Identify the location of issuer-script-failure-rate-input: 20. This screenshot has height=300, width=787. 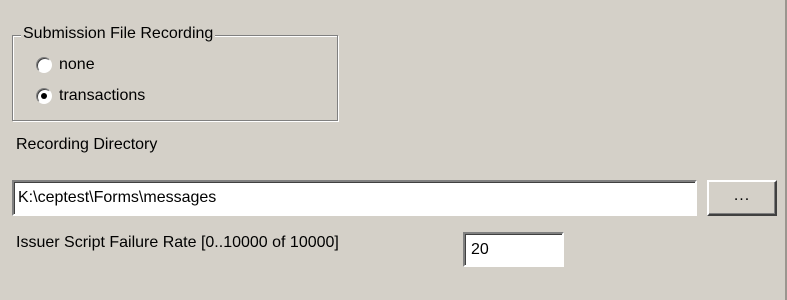
(513, 249).